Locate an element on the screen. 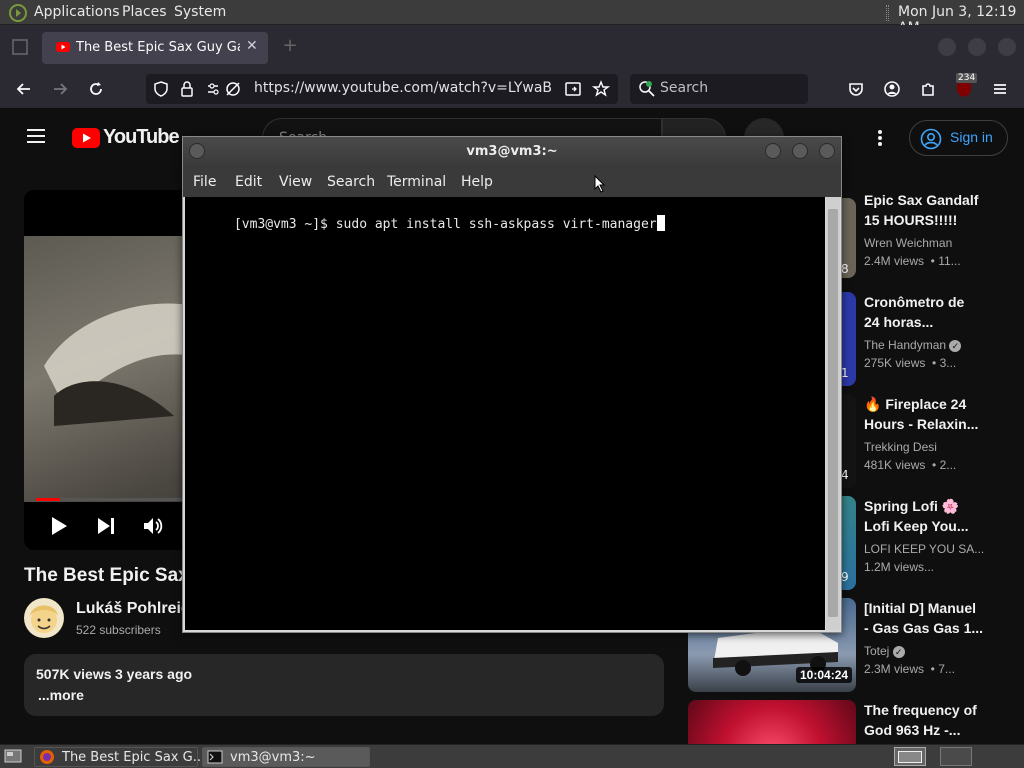  hamburger-menu-icon is located at coordinates (1000, 89).